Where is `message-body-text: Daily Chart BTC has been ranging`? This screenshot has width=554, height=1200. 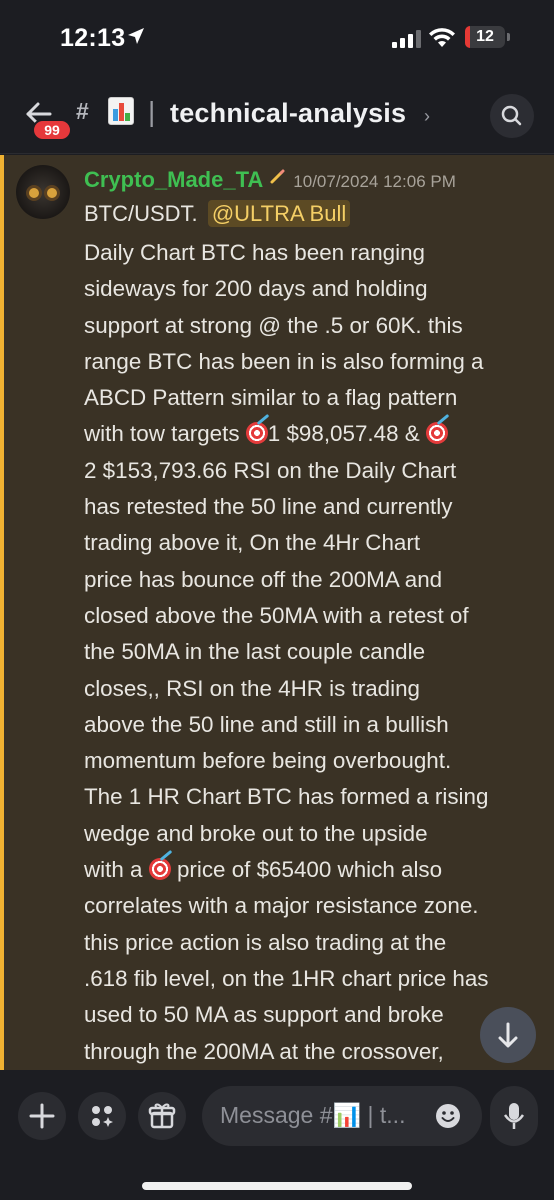 message-body-text: Daily Chart BTC has been ranging is located at coordinates (255, 252).